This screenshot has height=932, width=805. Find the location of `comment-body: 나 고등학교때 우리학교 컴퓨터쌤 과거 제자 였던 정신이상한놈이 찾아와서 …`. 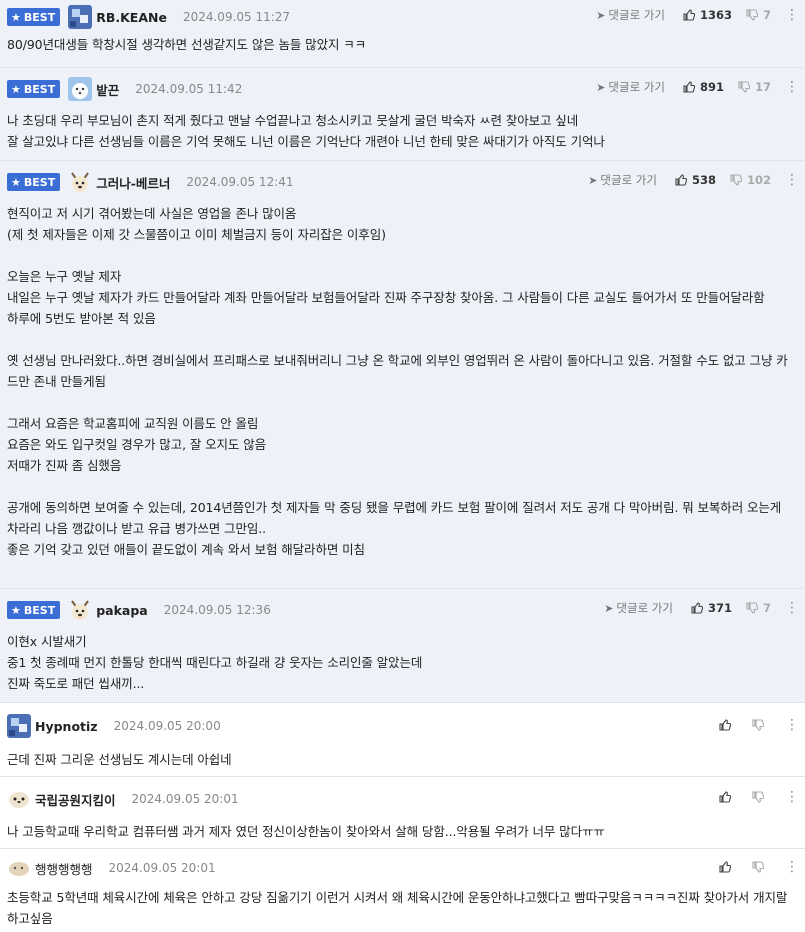

comment-body: 나 고등학교때 우리학교 컴퓨터쌤 과거 제자 였던 정신이상한놈이 찾아와서 … is located at coordinates (306, 831).